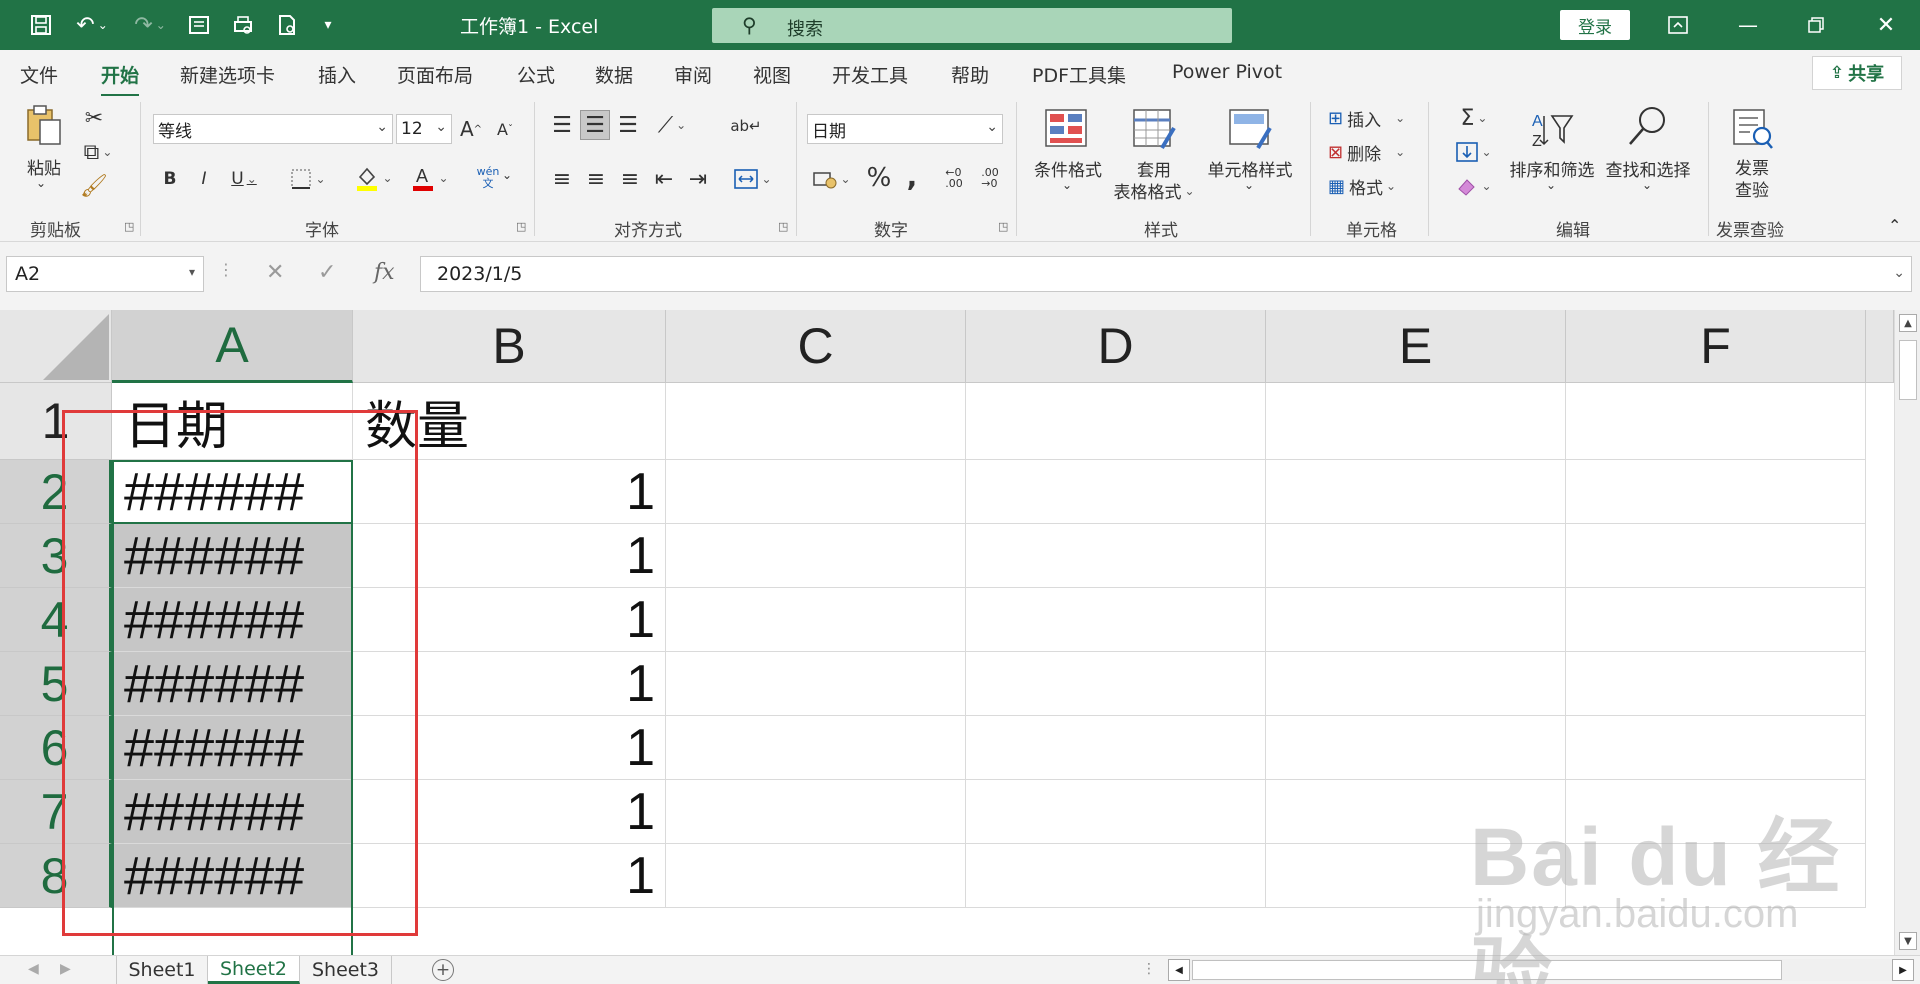 The width and height of the screenshot is (1920, 984). Describe the element at coordinates (972, 25) in the screenshot. I see `search-box: ⚲ 搜索` at that location.